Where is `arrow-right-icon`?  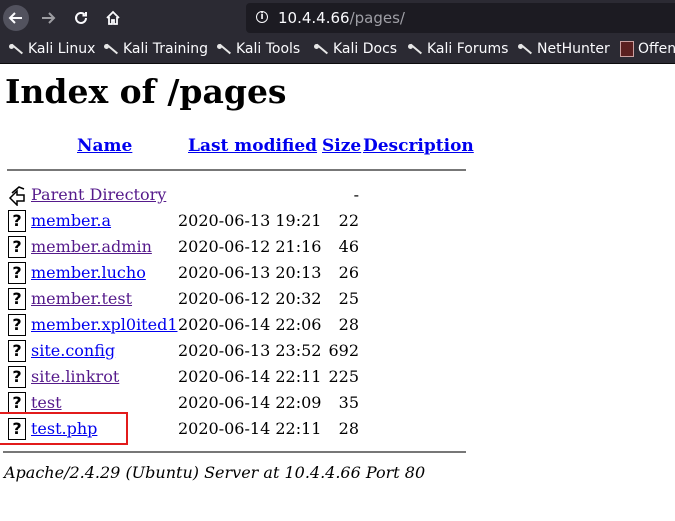
arrow-right-icon is located at coordinates (49, 18).